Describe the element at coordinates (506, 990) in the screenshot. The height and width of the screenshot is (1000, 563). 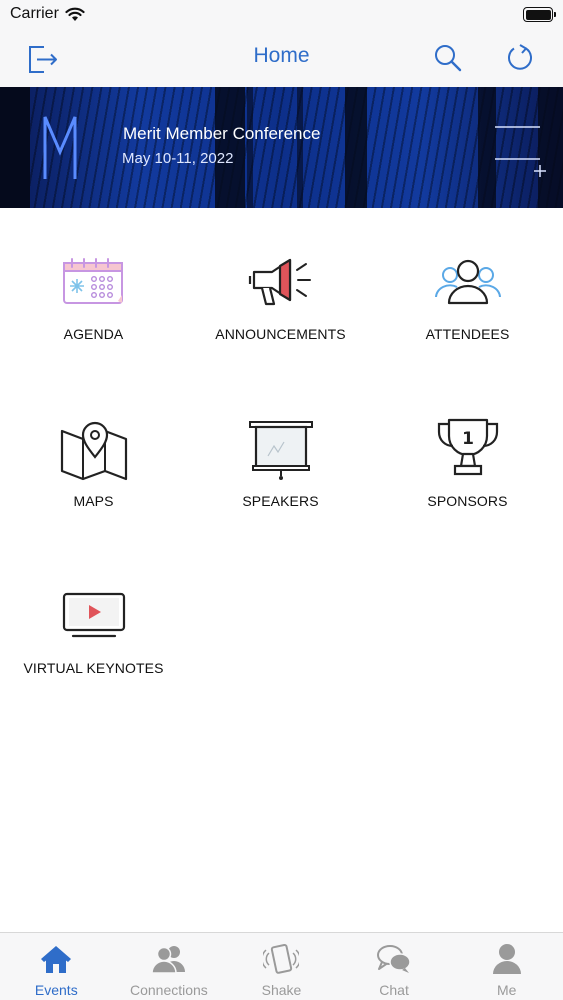
I see `tab-label: Me` at that location.